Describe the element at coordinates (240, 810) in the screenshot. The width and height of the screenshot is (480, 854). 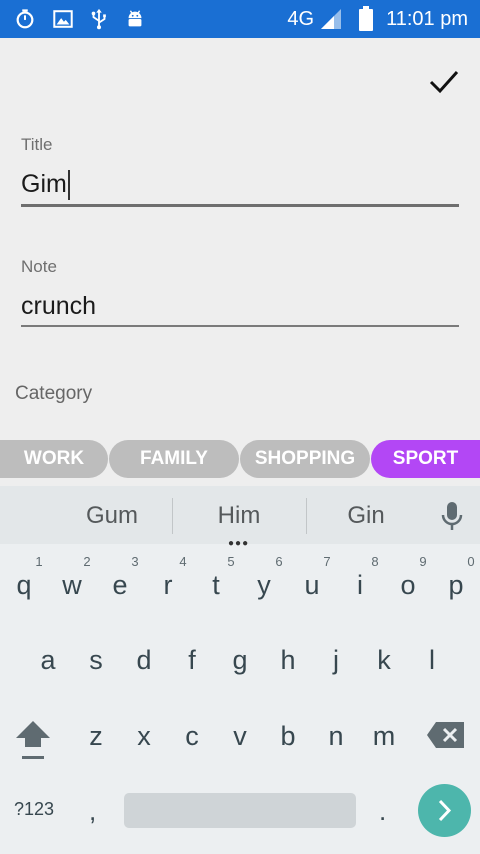
I see `space-bar` at that location.